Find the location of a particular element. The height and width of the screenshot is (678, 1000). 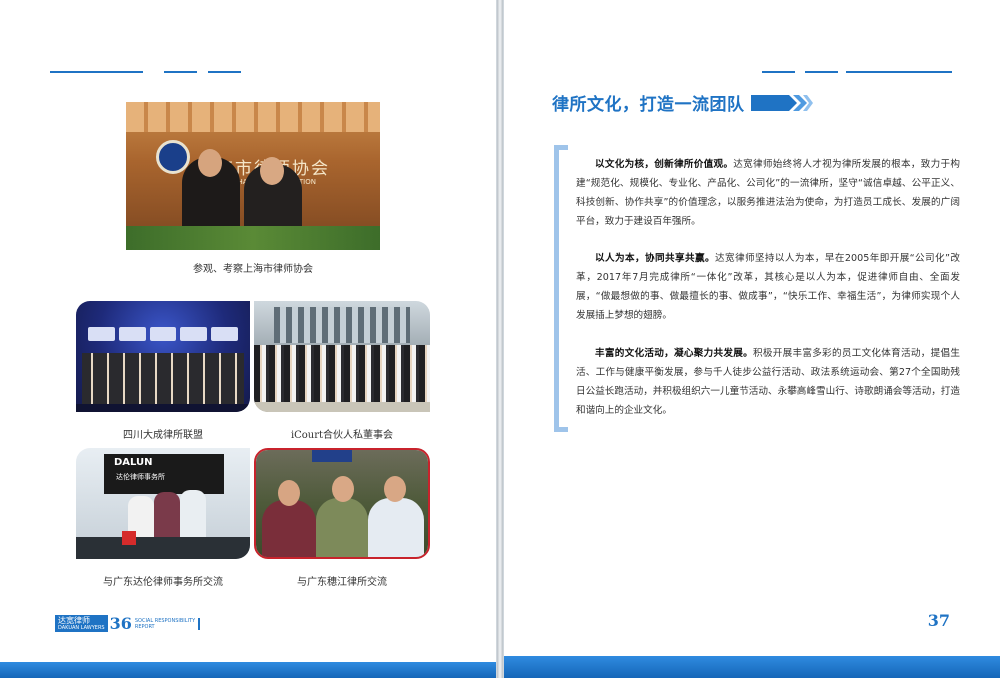

dakuan-logo: 达宽律师 DAKUAN LAWYERS is located at coordinates (81, 623).